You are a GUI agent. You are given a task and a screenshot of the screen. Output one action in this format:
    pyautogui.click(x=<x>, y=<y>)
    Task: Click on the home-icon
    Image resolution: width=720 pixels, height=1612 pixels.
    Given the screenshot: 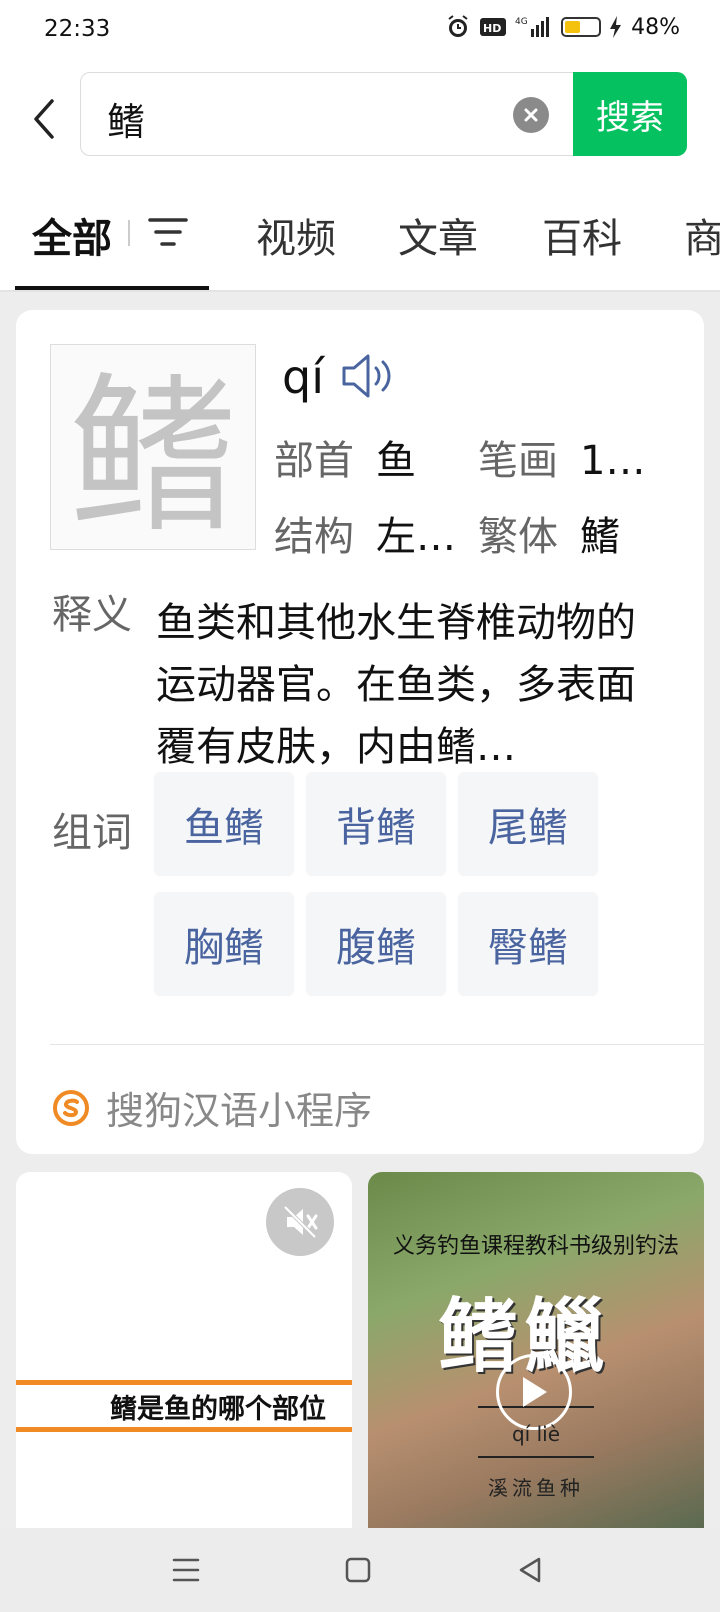 What is the action you would take?
    pyautogui.click(x=358, y=1570)
    